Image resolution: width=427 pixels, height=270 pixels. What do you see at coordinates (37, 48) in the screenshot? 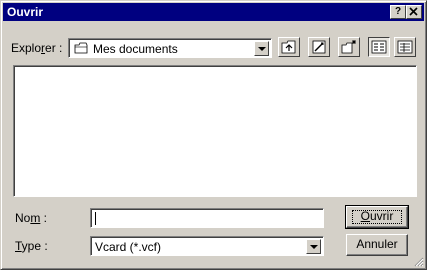
I see `look-in-label: Explorer :` at bounding box center [37, 48].